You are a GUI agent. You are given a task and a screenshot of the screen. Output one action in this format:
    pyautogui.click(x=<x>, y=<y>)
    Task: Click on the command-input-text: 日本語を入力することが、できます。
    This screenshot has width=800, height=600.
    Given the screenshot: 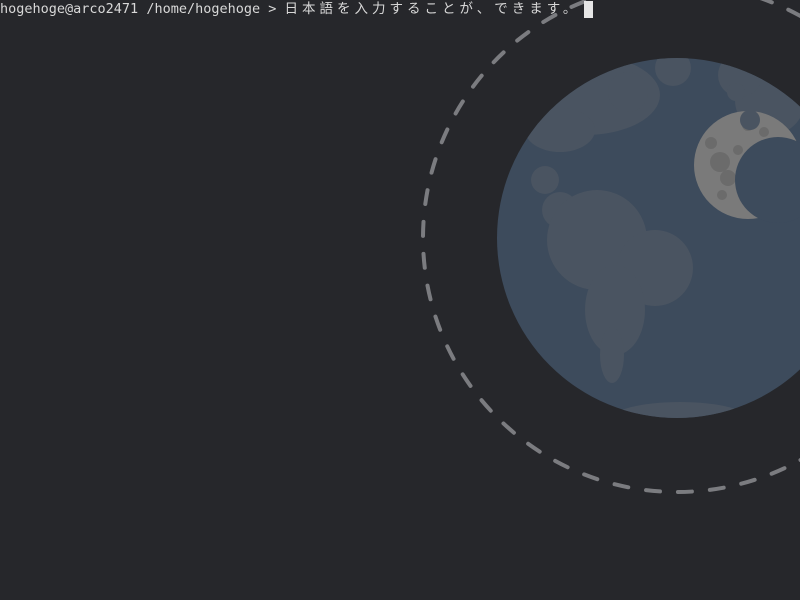 What is the action you would take?
    pyautogui.click(x=433, y=9)
    